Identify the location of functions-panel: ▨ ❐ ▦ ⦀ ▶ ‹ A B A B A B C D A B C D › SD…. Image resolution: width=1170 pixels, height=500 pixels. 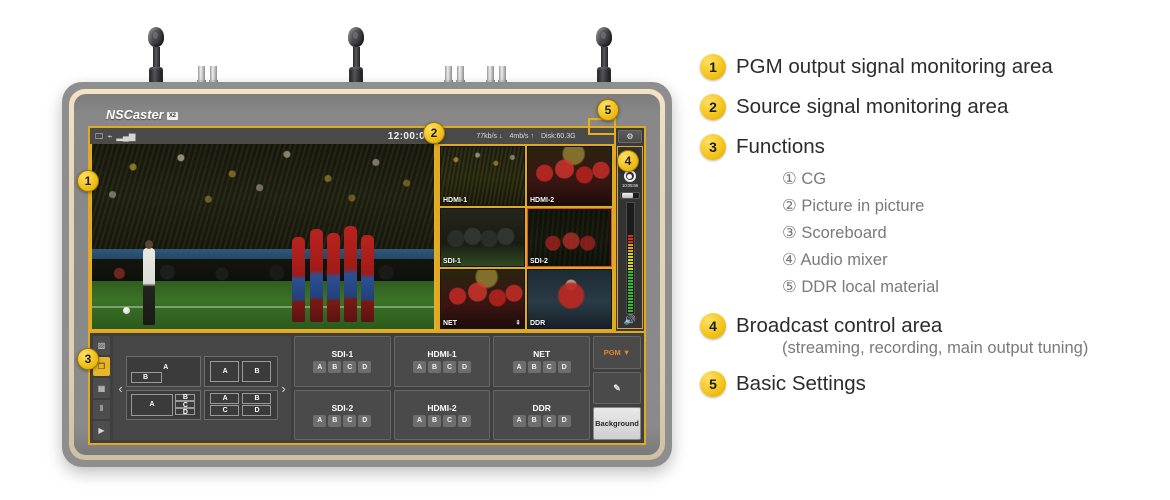
(367, 387).